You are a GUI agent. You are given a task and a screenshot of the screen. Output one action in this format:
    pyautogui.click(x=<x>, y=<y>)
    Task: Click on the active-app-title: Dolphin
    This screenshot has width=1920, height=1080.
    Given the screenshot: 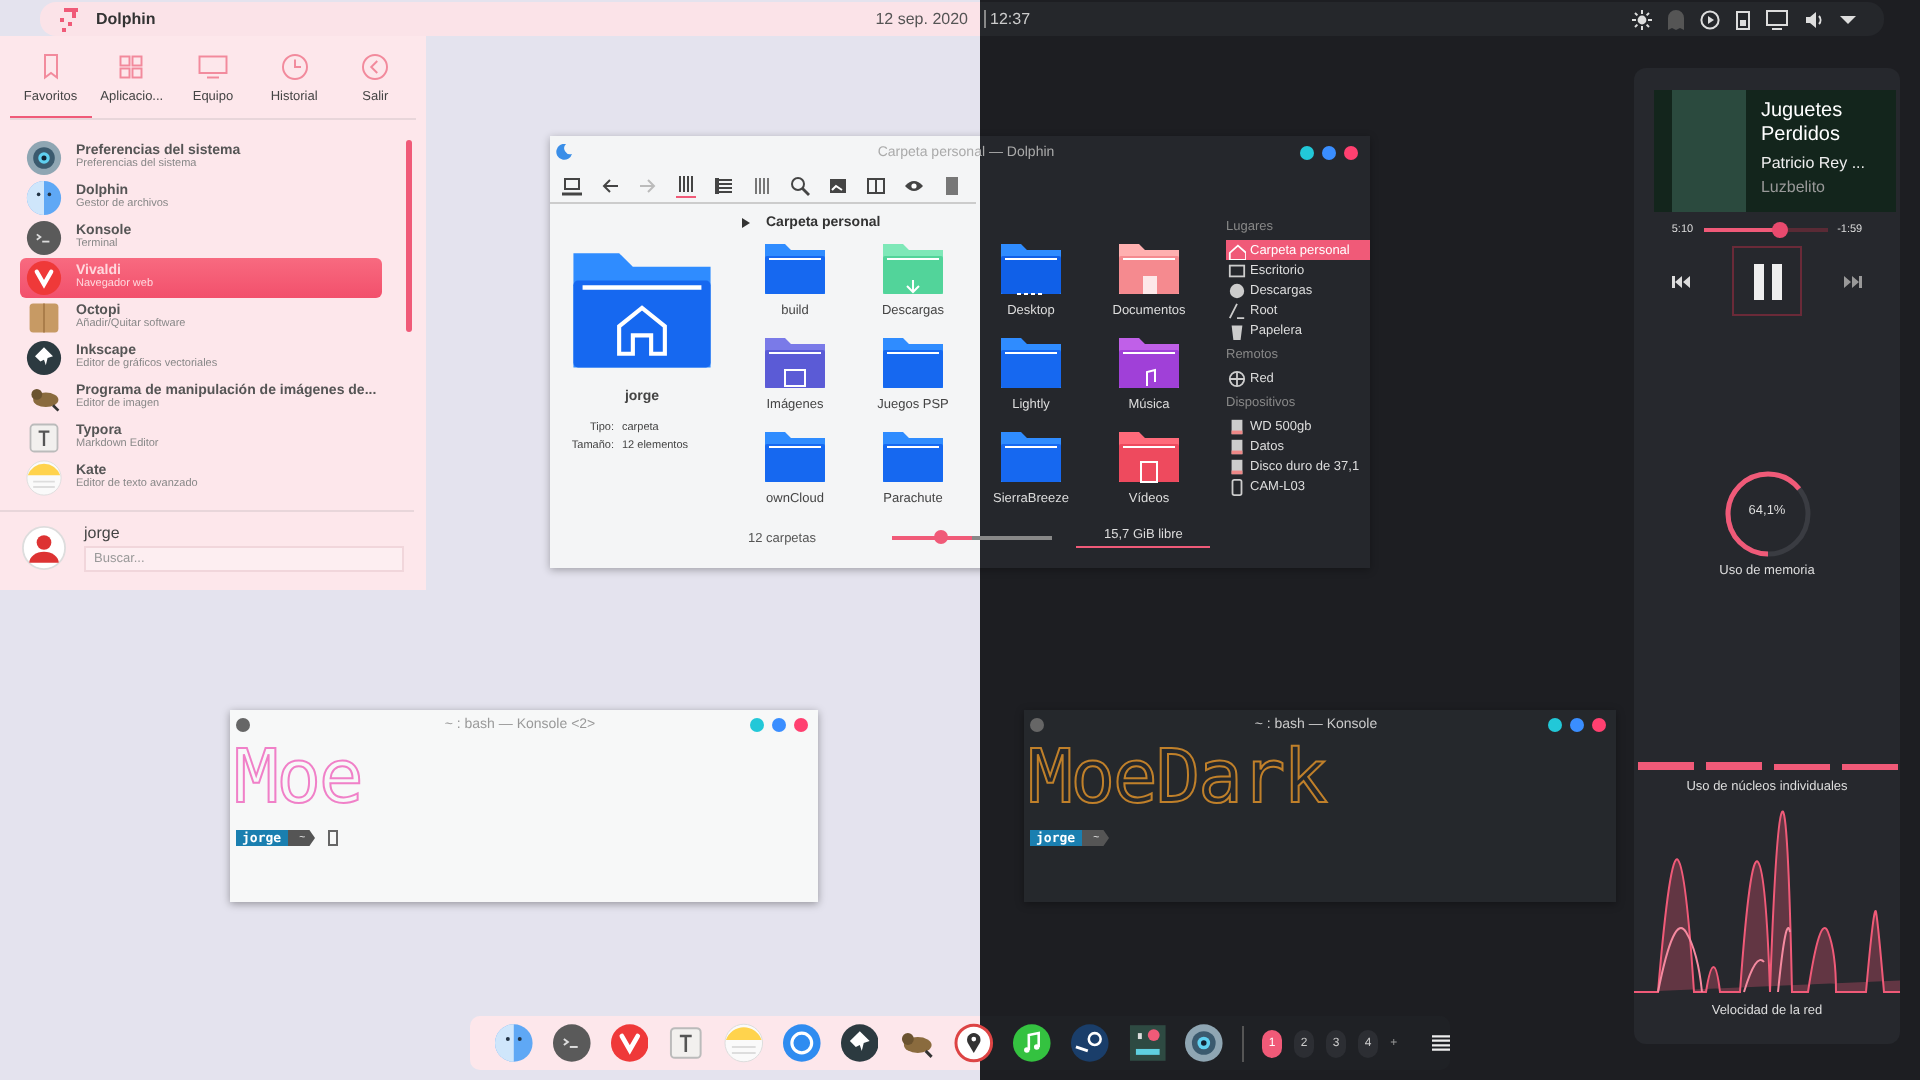 What is the action you would take?
    pyautogui.click(x=126, y=19)
    